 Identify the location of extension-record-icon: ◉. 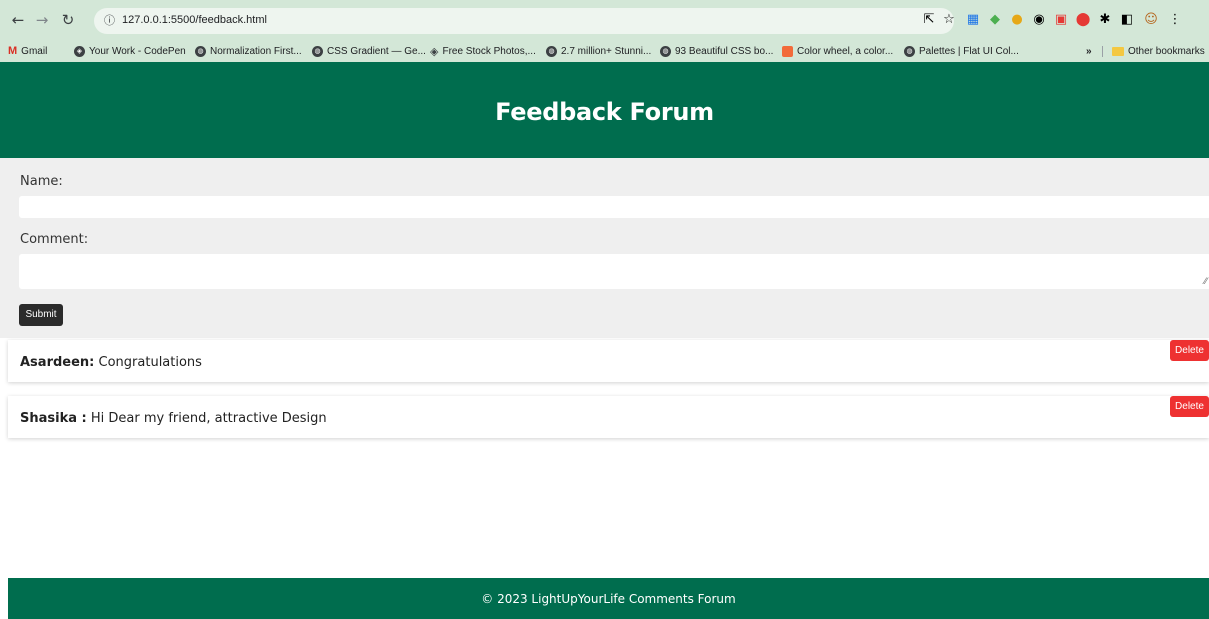
(1039, 20).